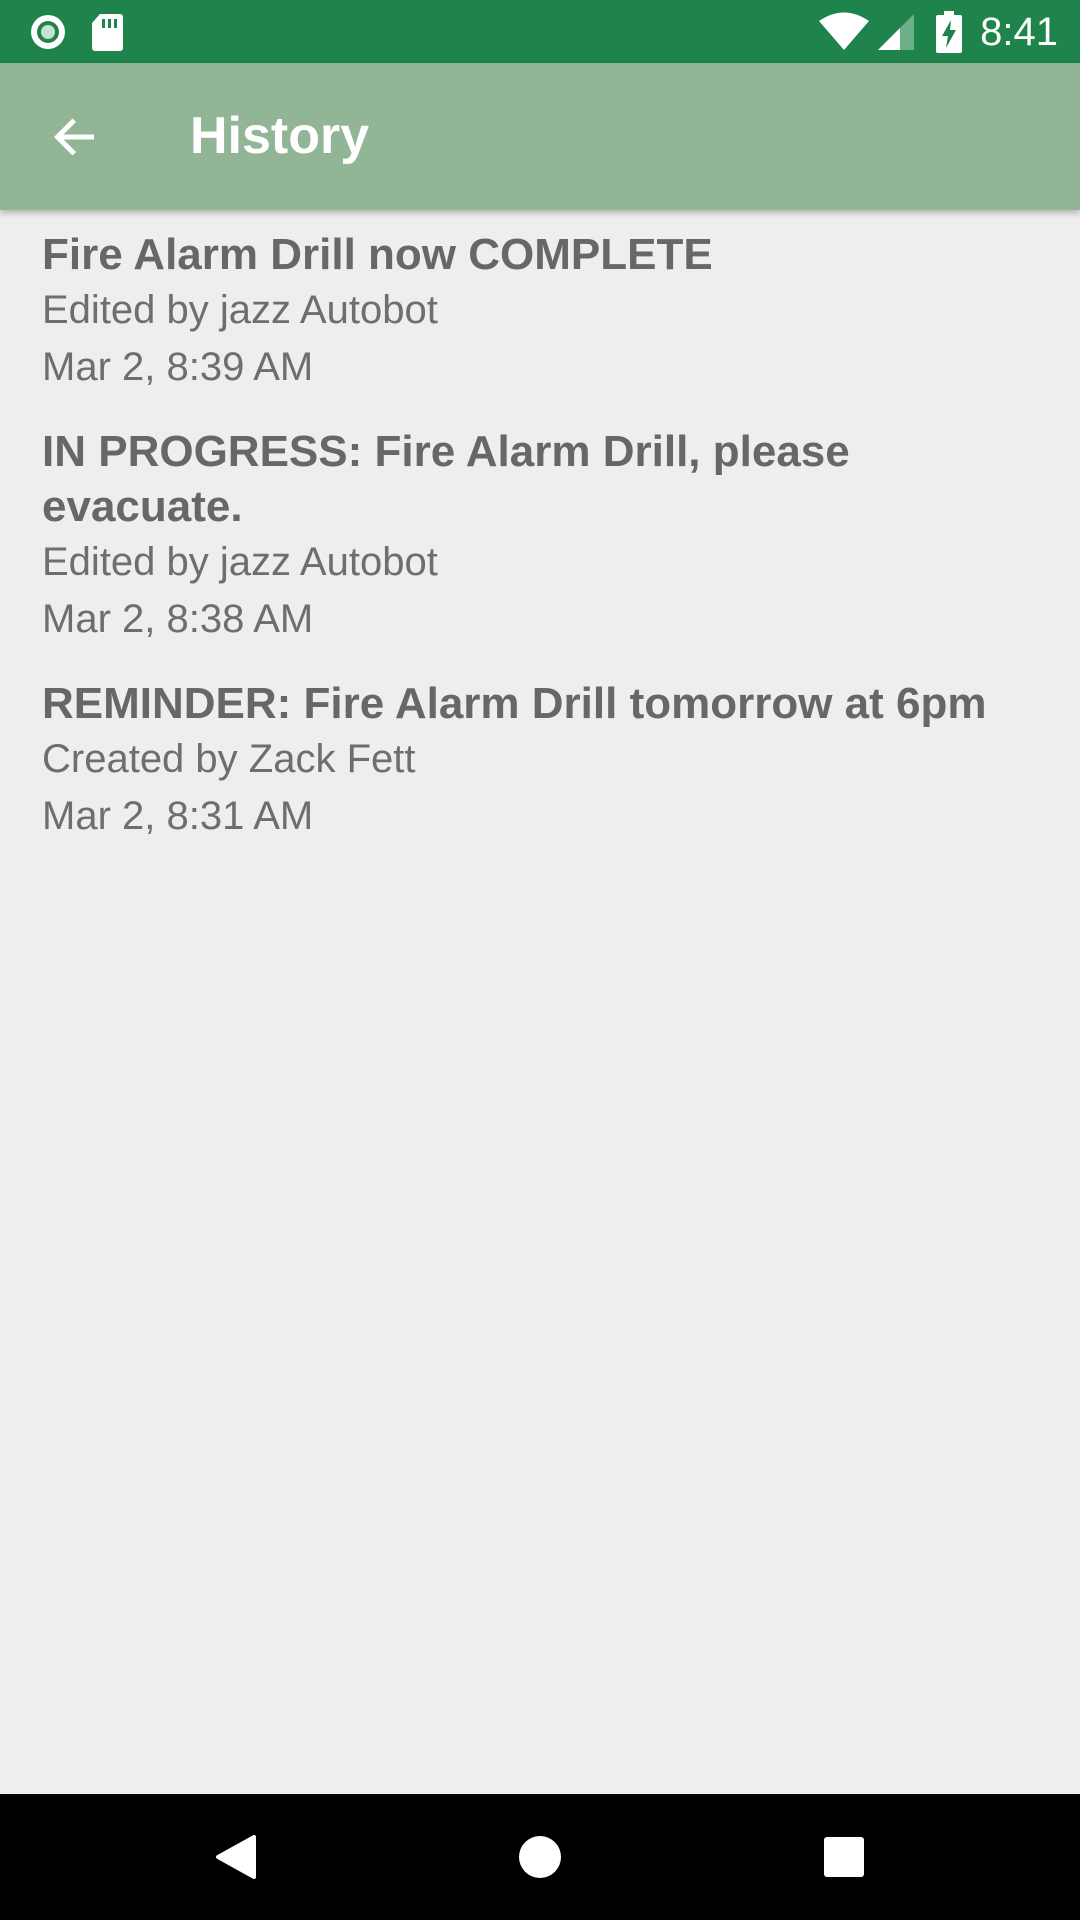  Describe the element at coordinates (896, 32) in the screenshot. I see `cell-signal-icon` at that location.